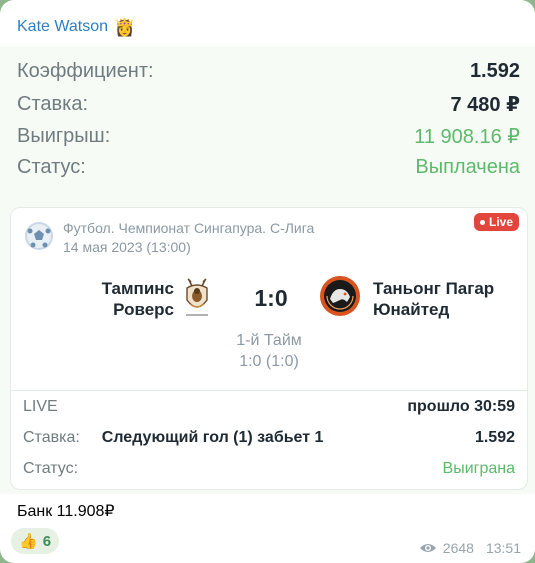 This screenshot has width=535, height=563. What do you see at coordinates (269, 407) in the screenshot?
I see `live-row: LIVE прошло 30:59` at bounding box center [269, 407].